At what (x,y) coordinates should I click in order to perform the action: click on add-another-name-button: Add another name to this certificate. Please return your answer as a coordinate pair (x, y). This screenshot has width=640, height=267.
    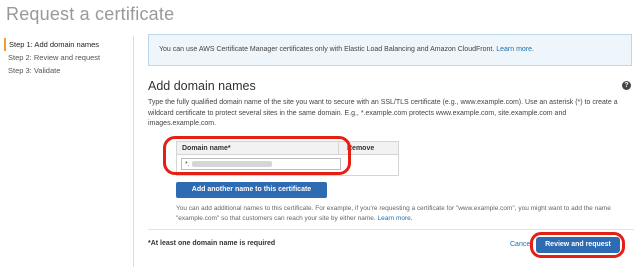
    Looking at the image, I should click on (251, 190).